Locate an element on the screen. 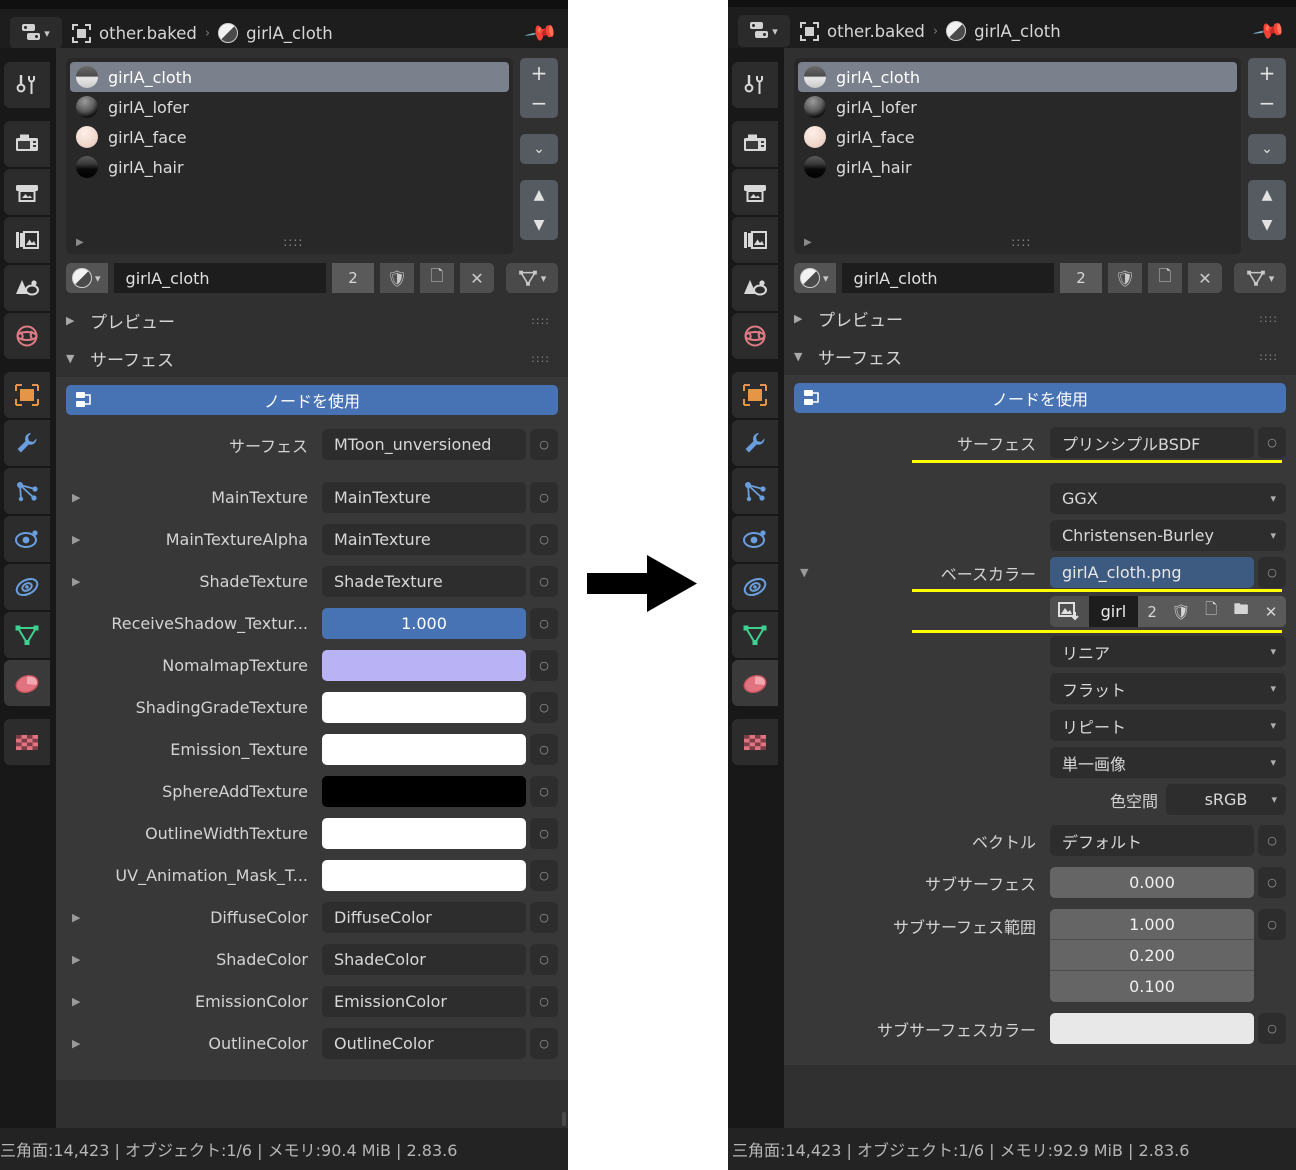  sidebar-item-tool is located at coordinates (27, 85).